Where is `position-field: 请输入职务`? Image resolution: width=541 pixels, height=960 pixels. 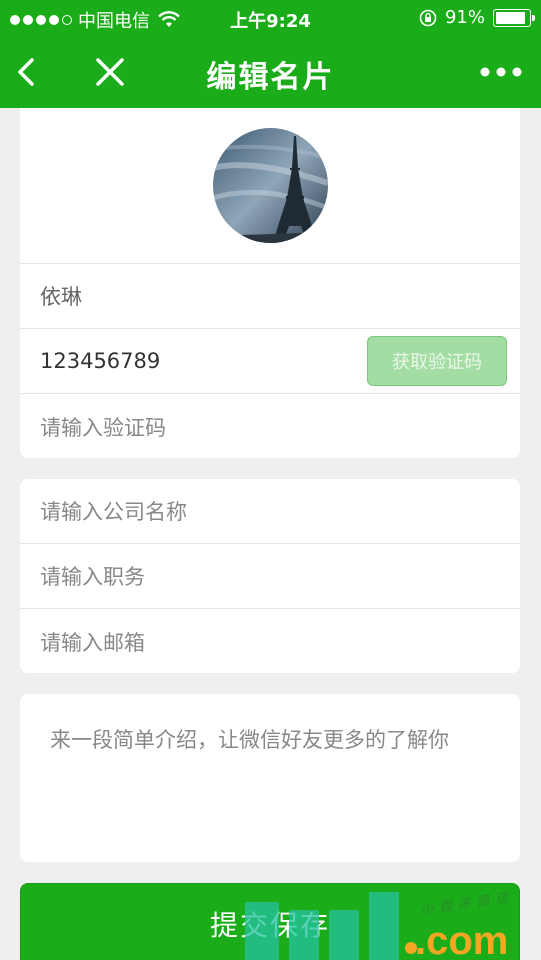 position-field: 请输入职务 is located at coordinates (270, 576).